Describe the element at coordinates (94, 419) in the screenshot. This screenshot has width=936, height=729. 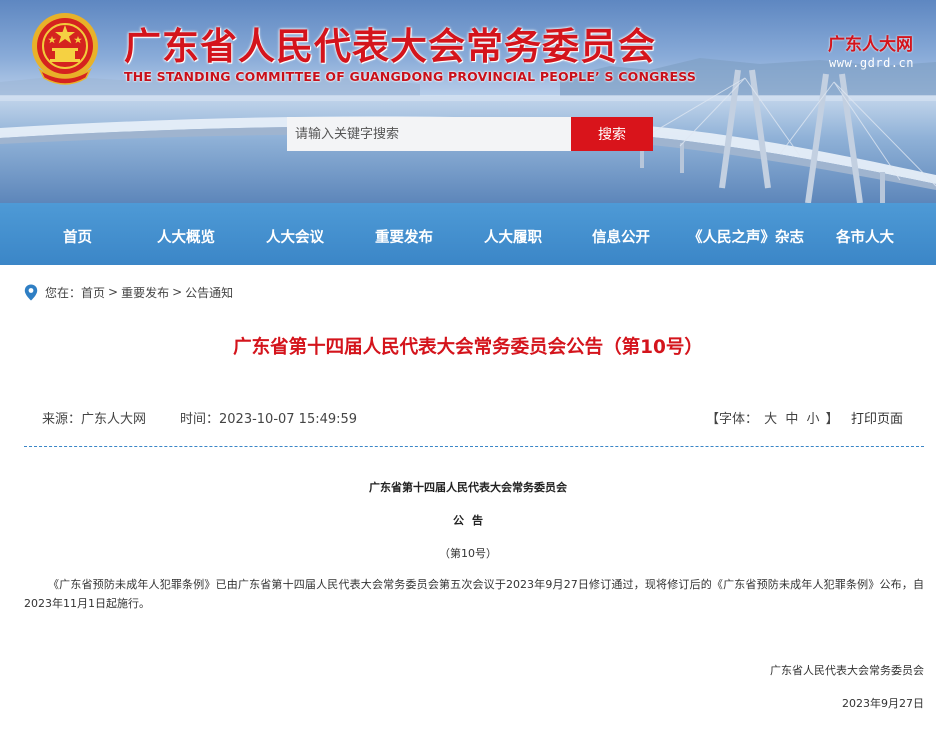
I see `article-source: 来源：广东人大网` at that location.